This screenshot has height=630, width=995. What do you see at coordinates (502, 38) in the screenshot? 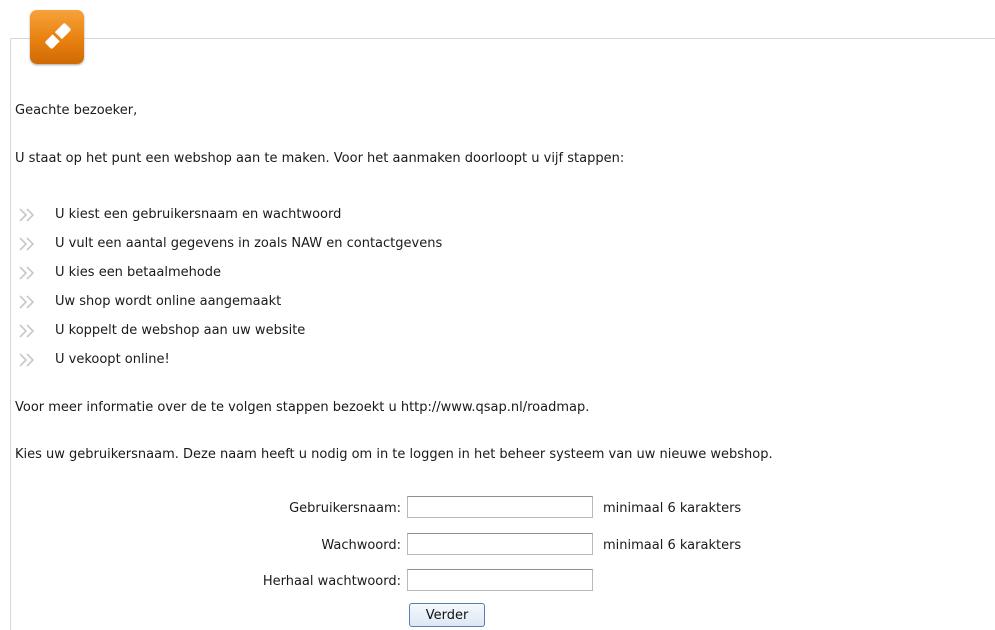
I see `frame-top-border` at bounding box center [502, 38].